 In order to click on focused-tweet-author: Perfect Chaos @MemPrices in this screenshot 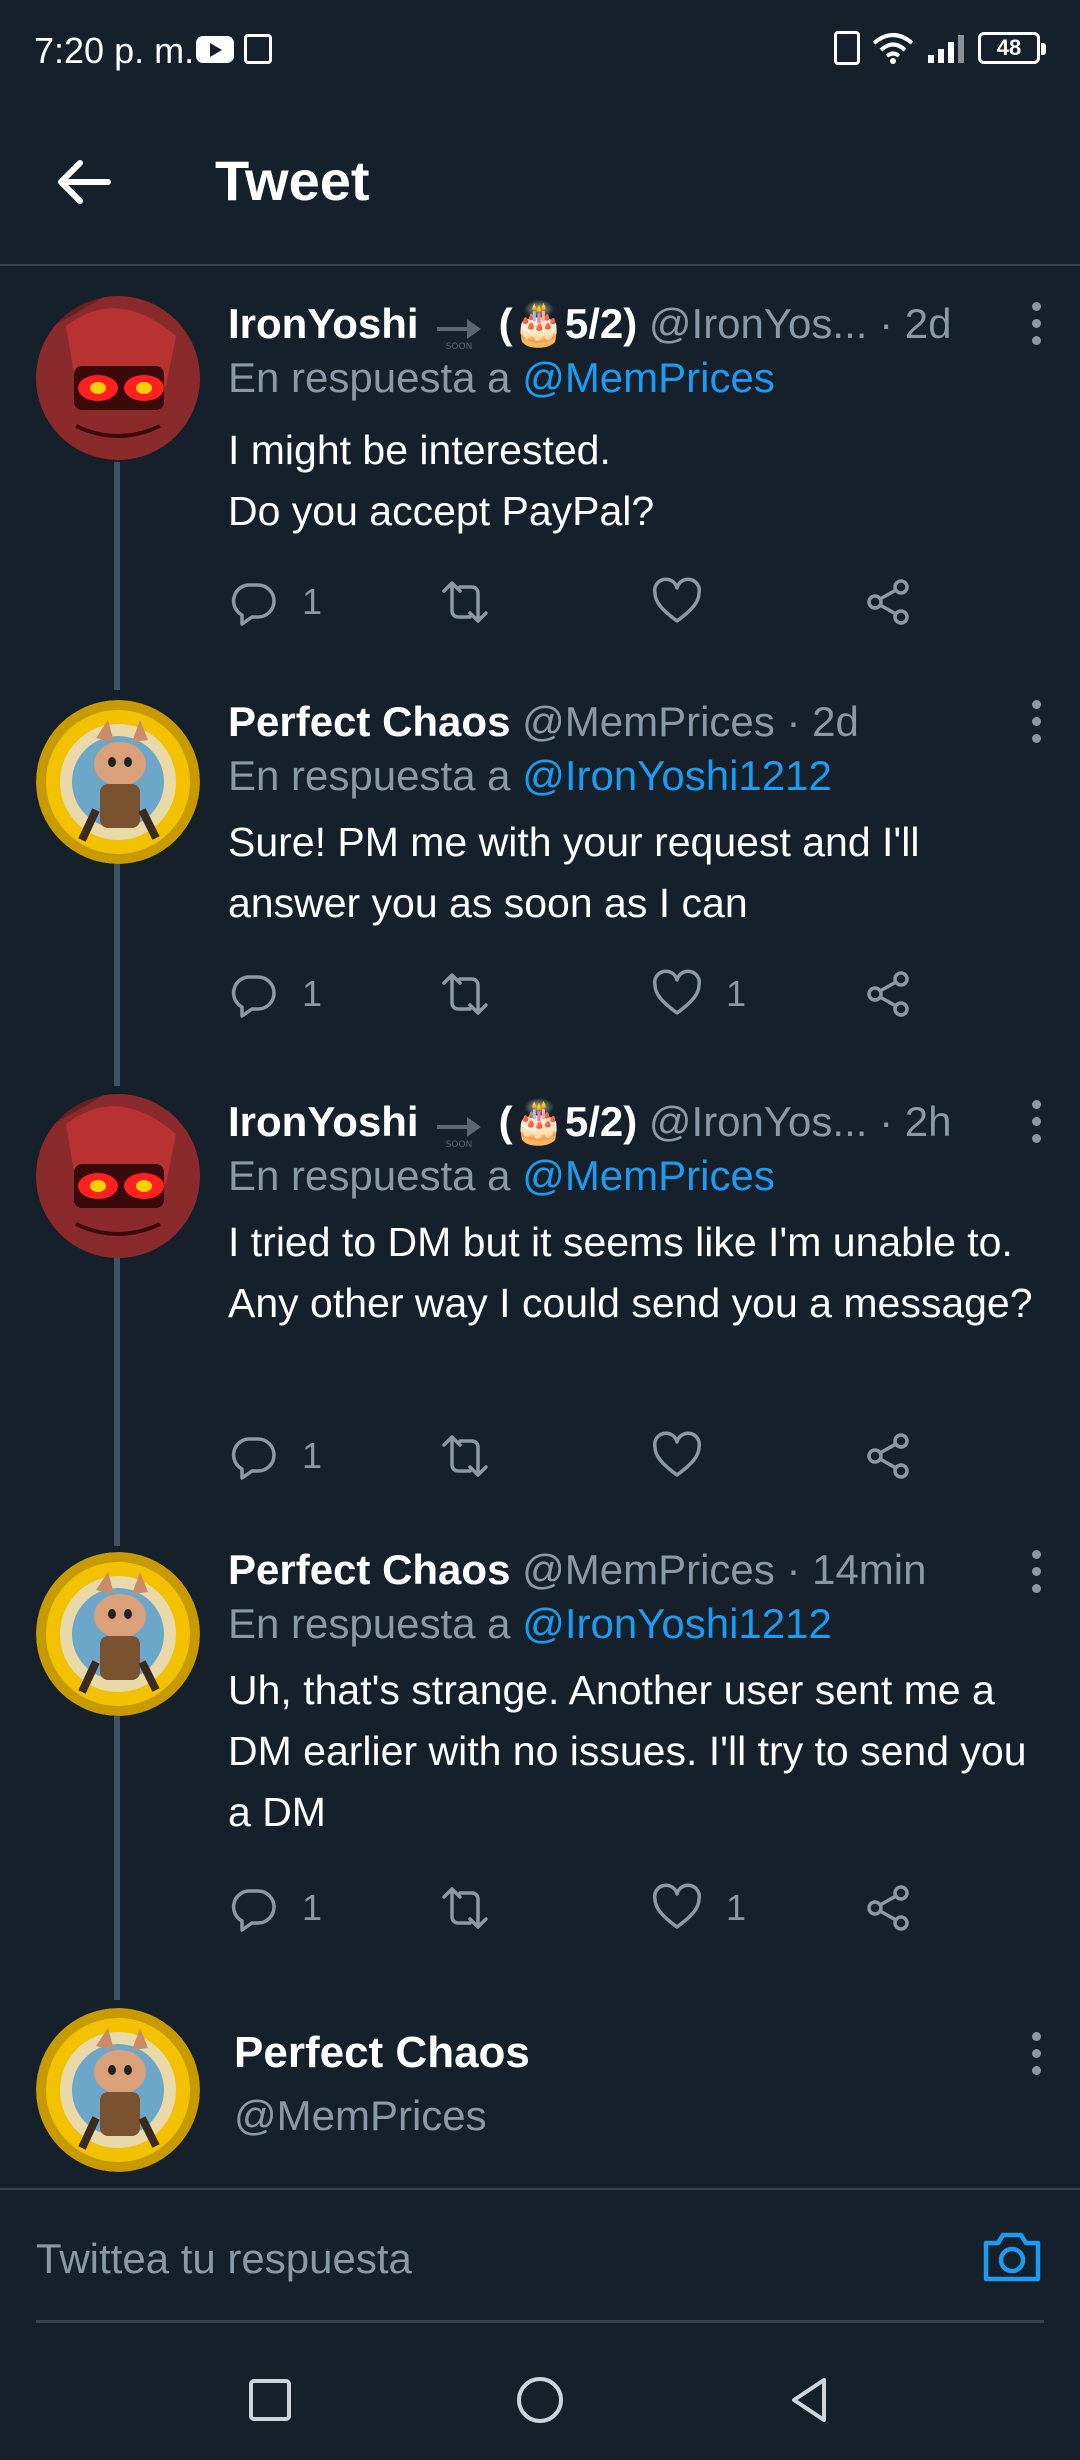, I will do `click(540, 2095)`.